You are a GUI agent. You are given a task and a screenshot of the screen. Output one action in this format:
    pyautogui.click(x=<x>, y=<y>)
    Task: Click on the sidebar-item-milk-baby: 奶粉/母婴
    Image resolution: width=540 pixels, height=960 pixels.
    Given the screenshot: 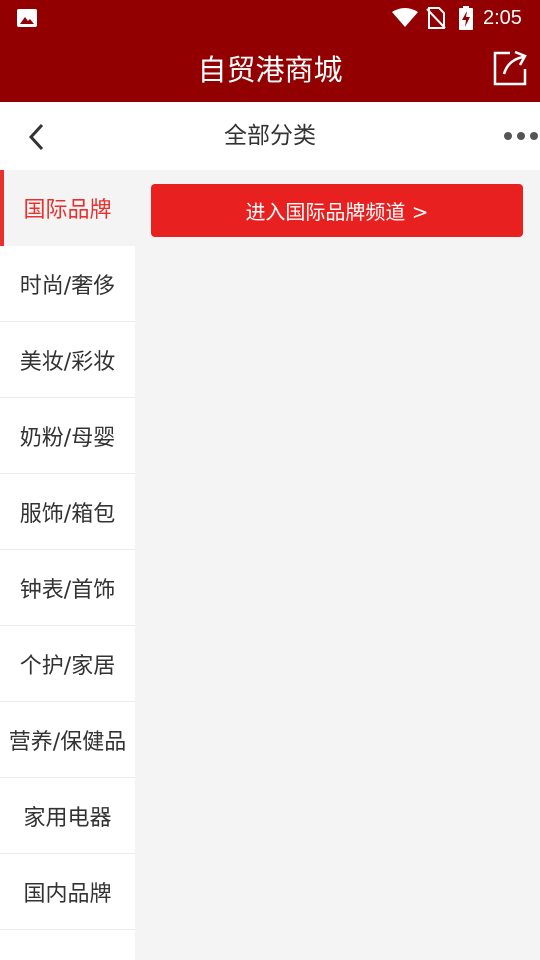 What is the action you would take?
    pyautogui.click(x=67, y=436)
    